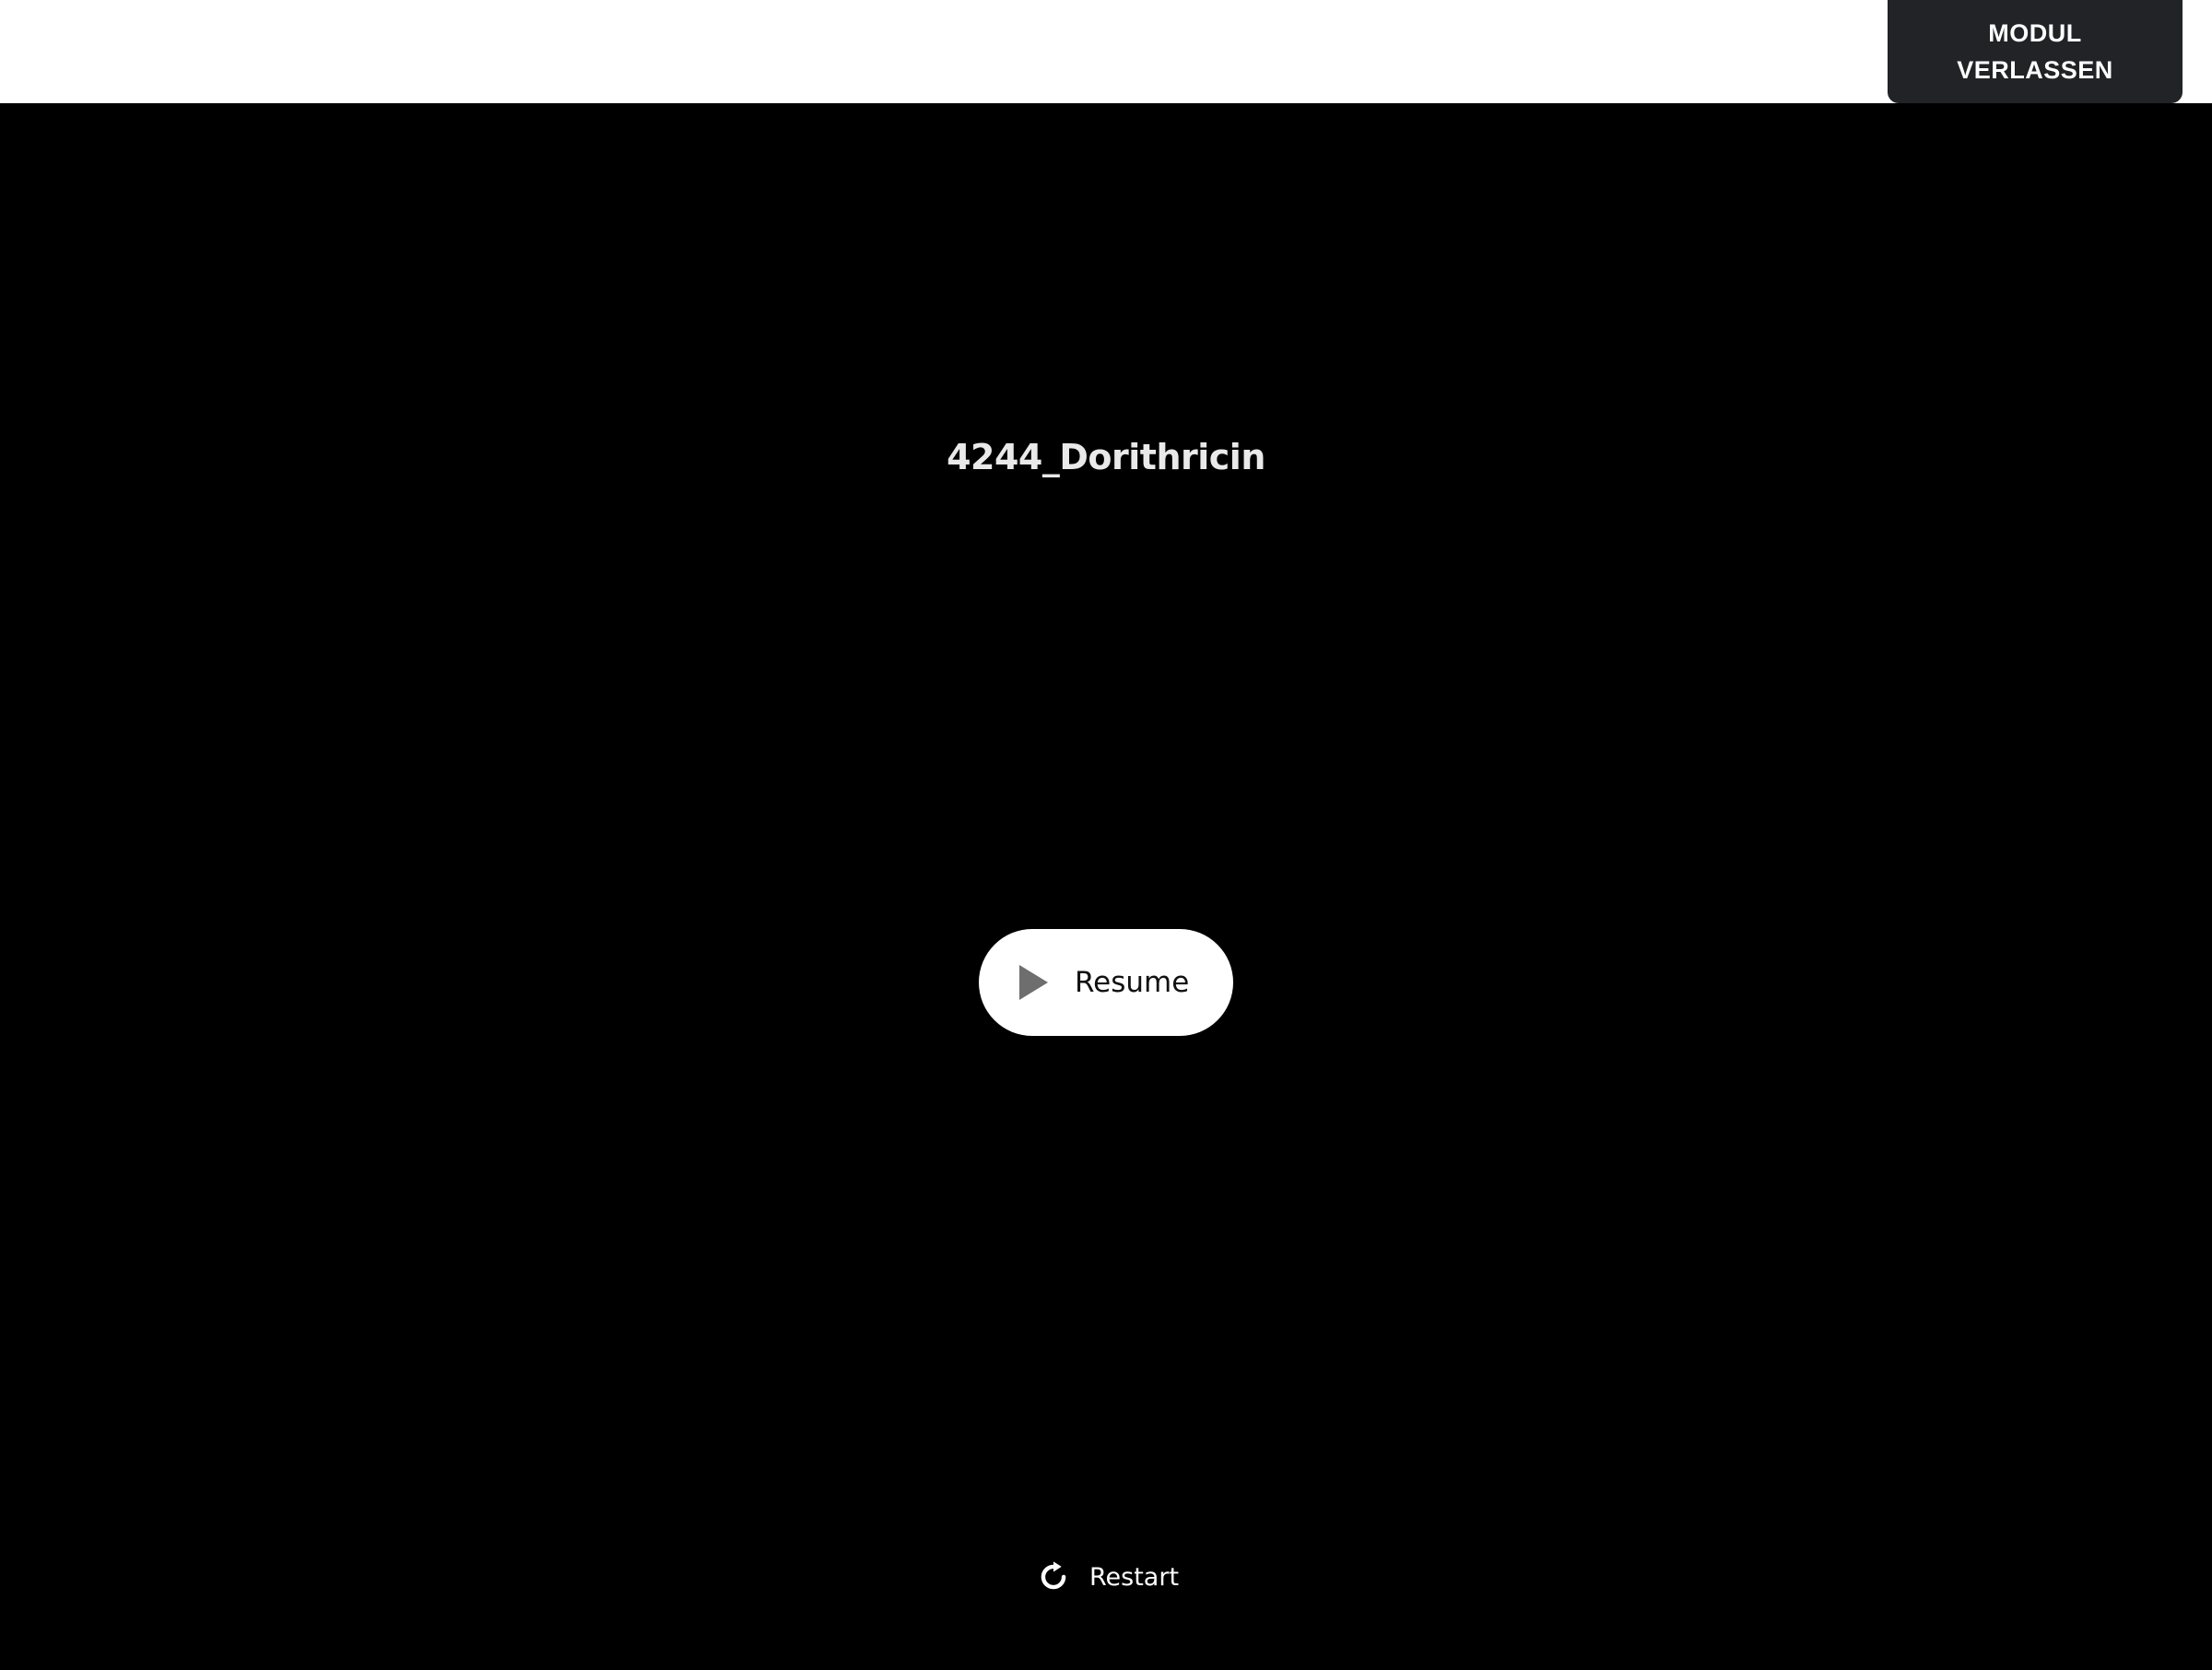 Image resolution: width=2212 pixels, height=1670 pixels. I want to click on top-bar: MODUL VERLASSEN, so click(1106, 51).